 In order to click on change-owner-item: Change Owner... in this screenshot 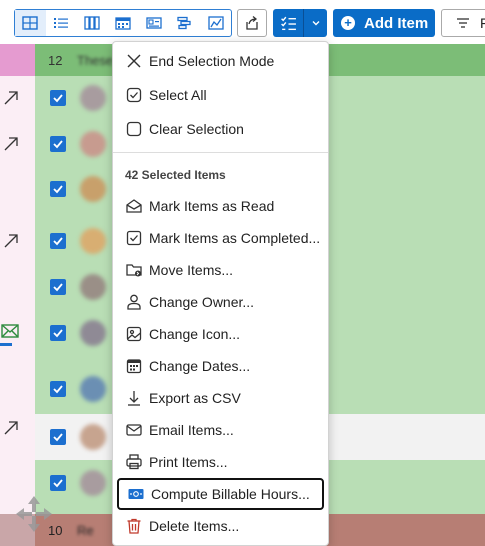, I will do `click(220, 302)`.